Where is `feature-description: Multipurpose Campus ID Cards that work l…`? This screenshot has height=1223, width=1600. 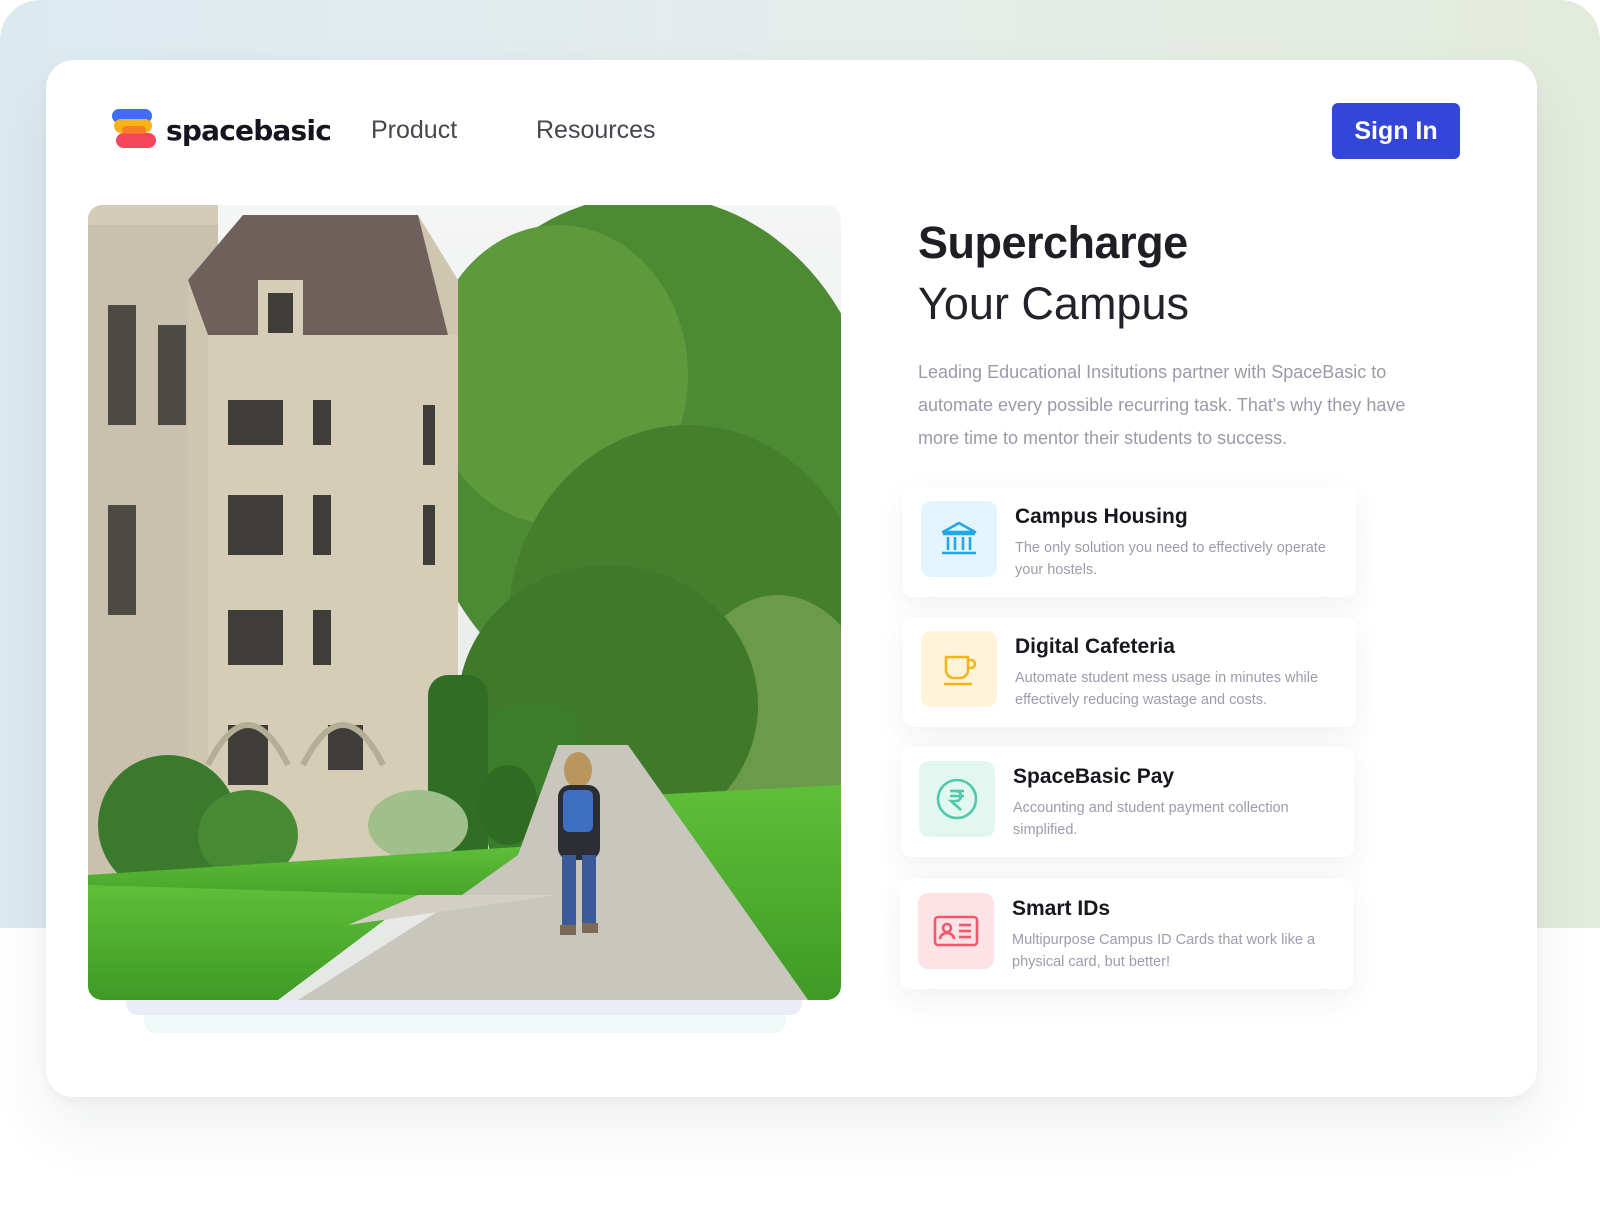 feature-description: Multipurpose Campus ID Cards that work l… is located at coordinates (1164, 951).